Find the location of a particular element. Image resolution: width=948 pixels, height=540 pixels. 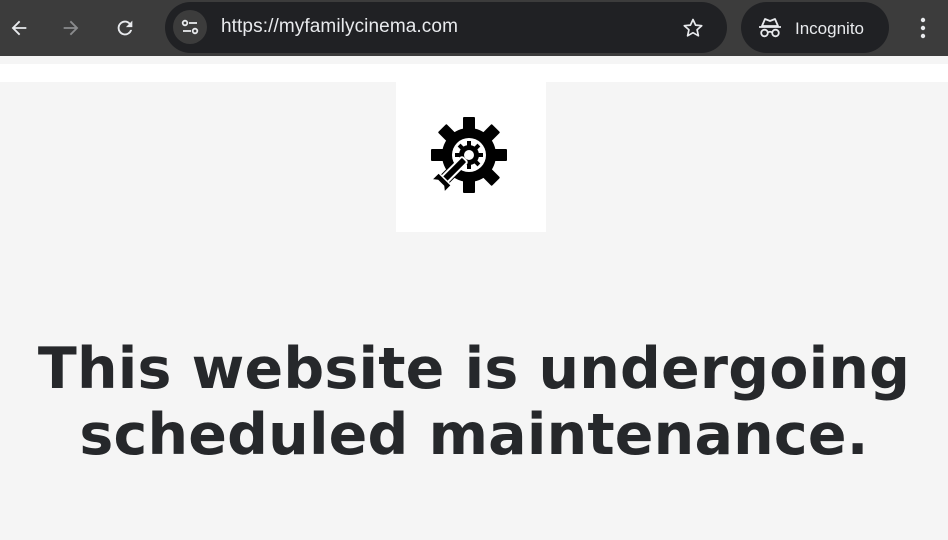

reload-button is located at coordinates (125, 28).